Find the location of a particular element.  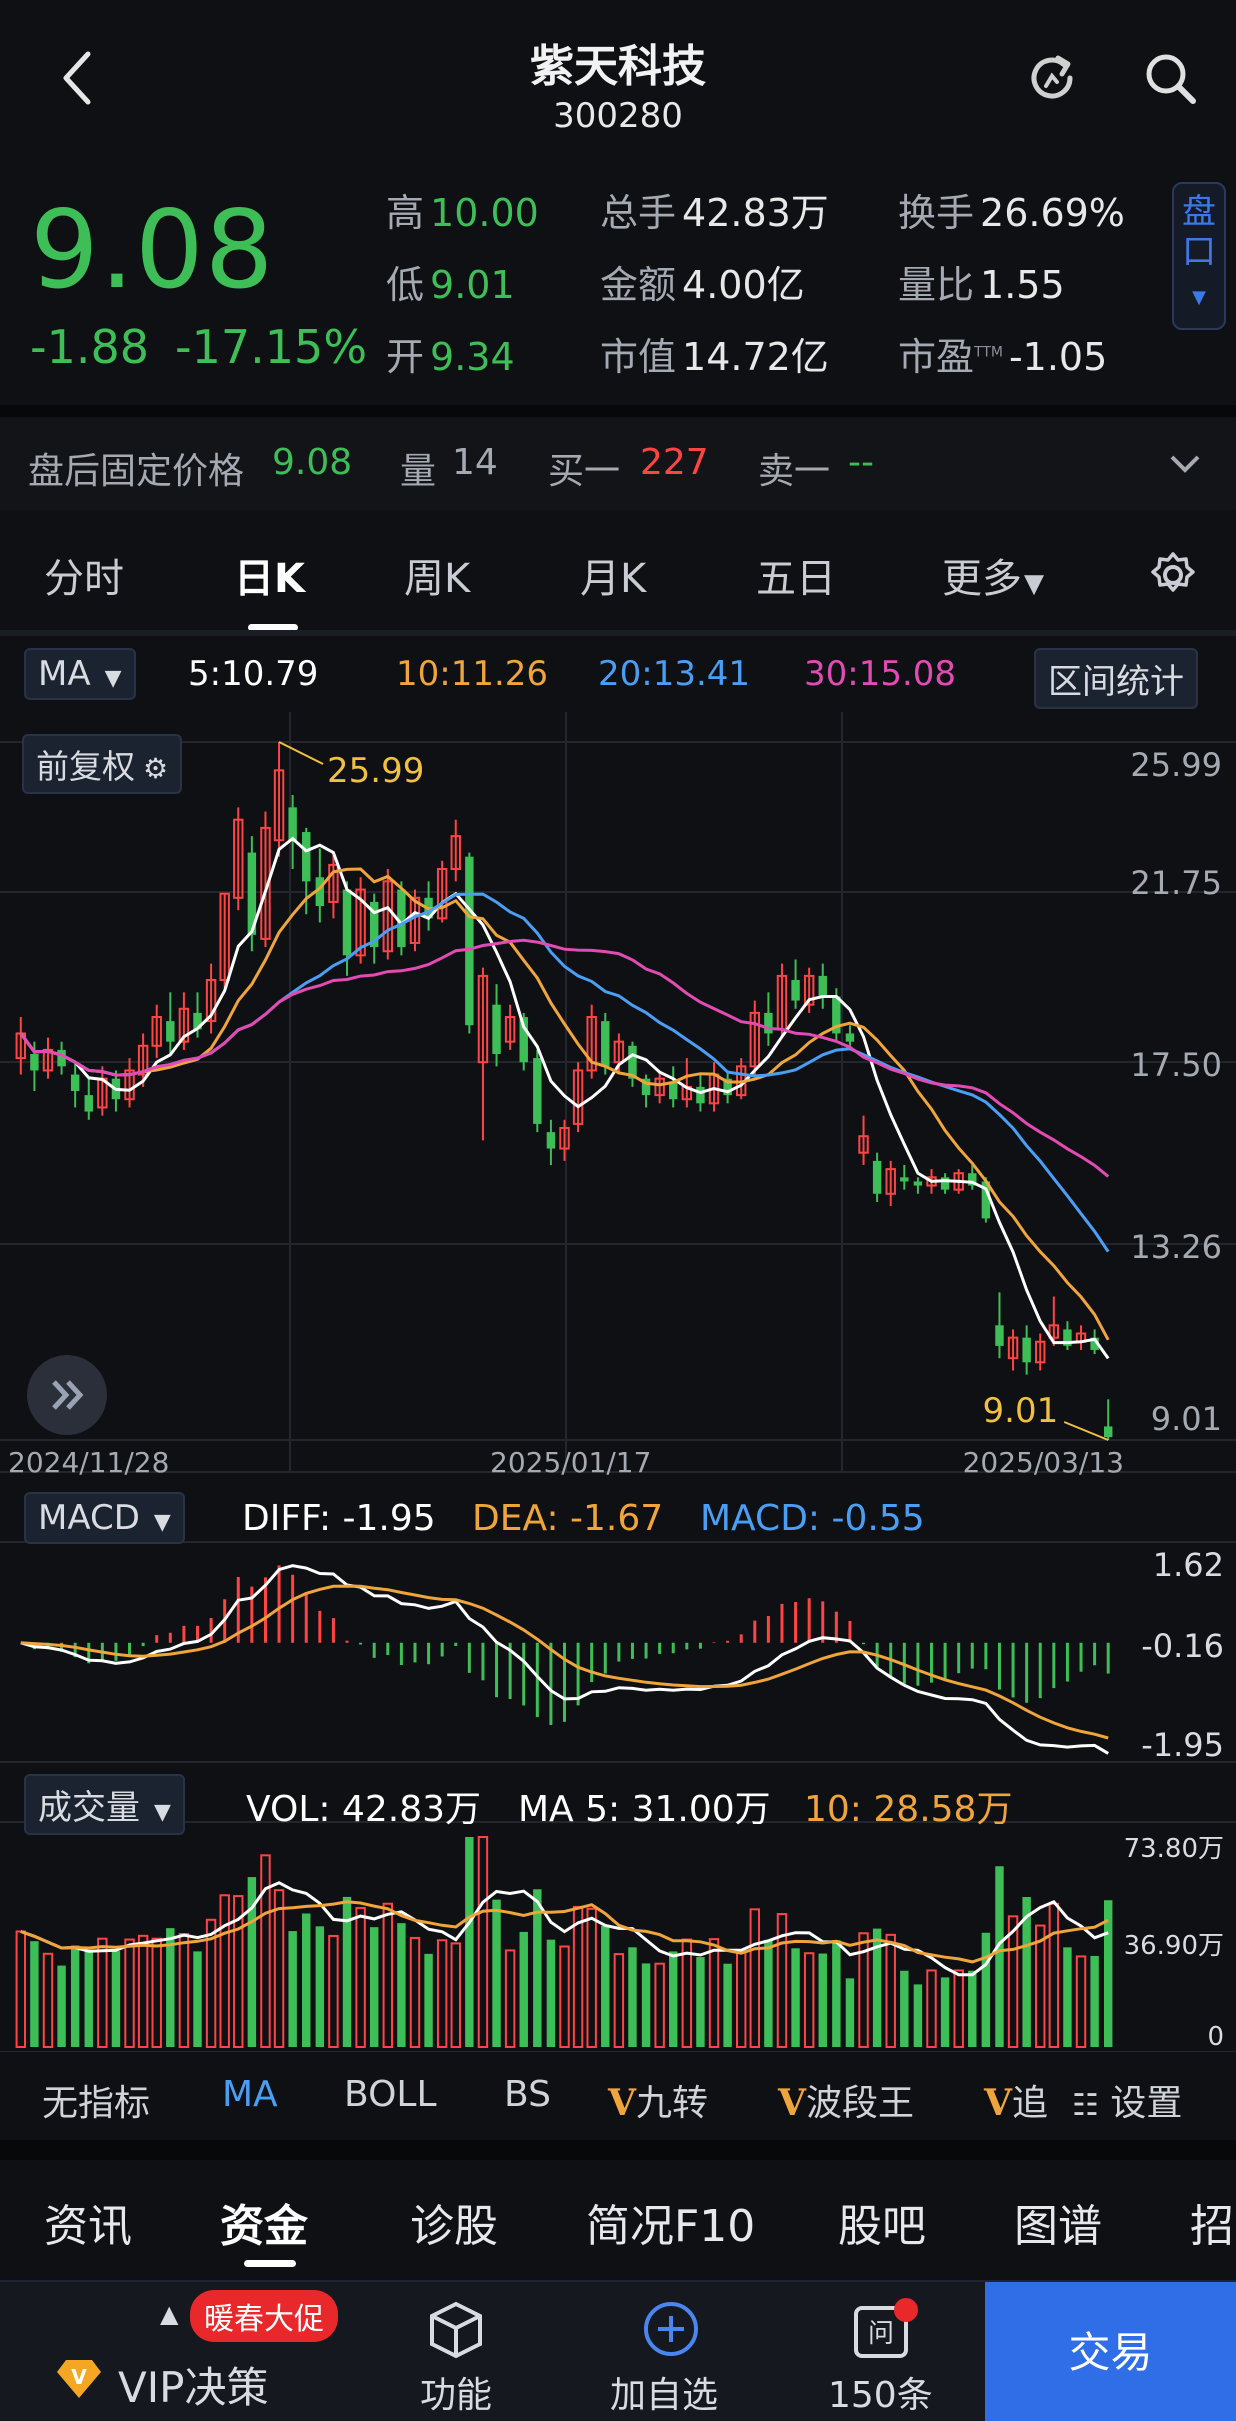

indicator-row: 无指标 MA BOLL BS V九转 V波段王 V追 ☷ 设置 is located at coordinates (618, 2095).